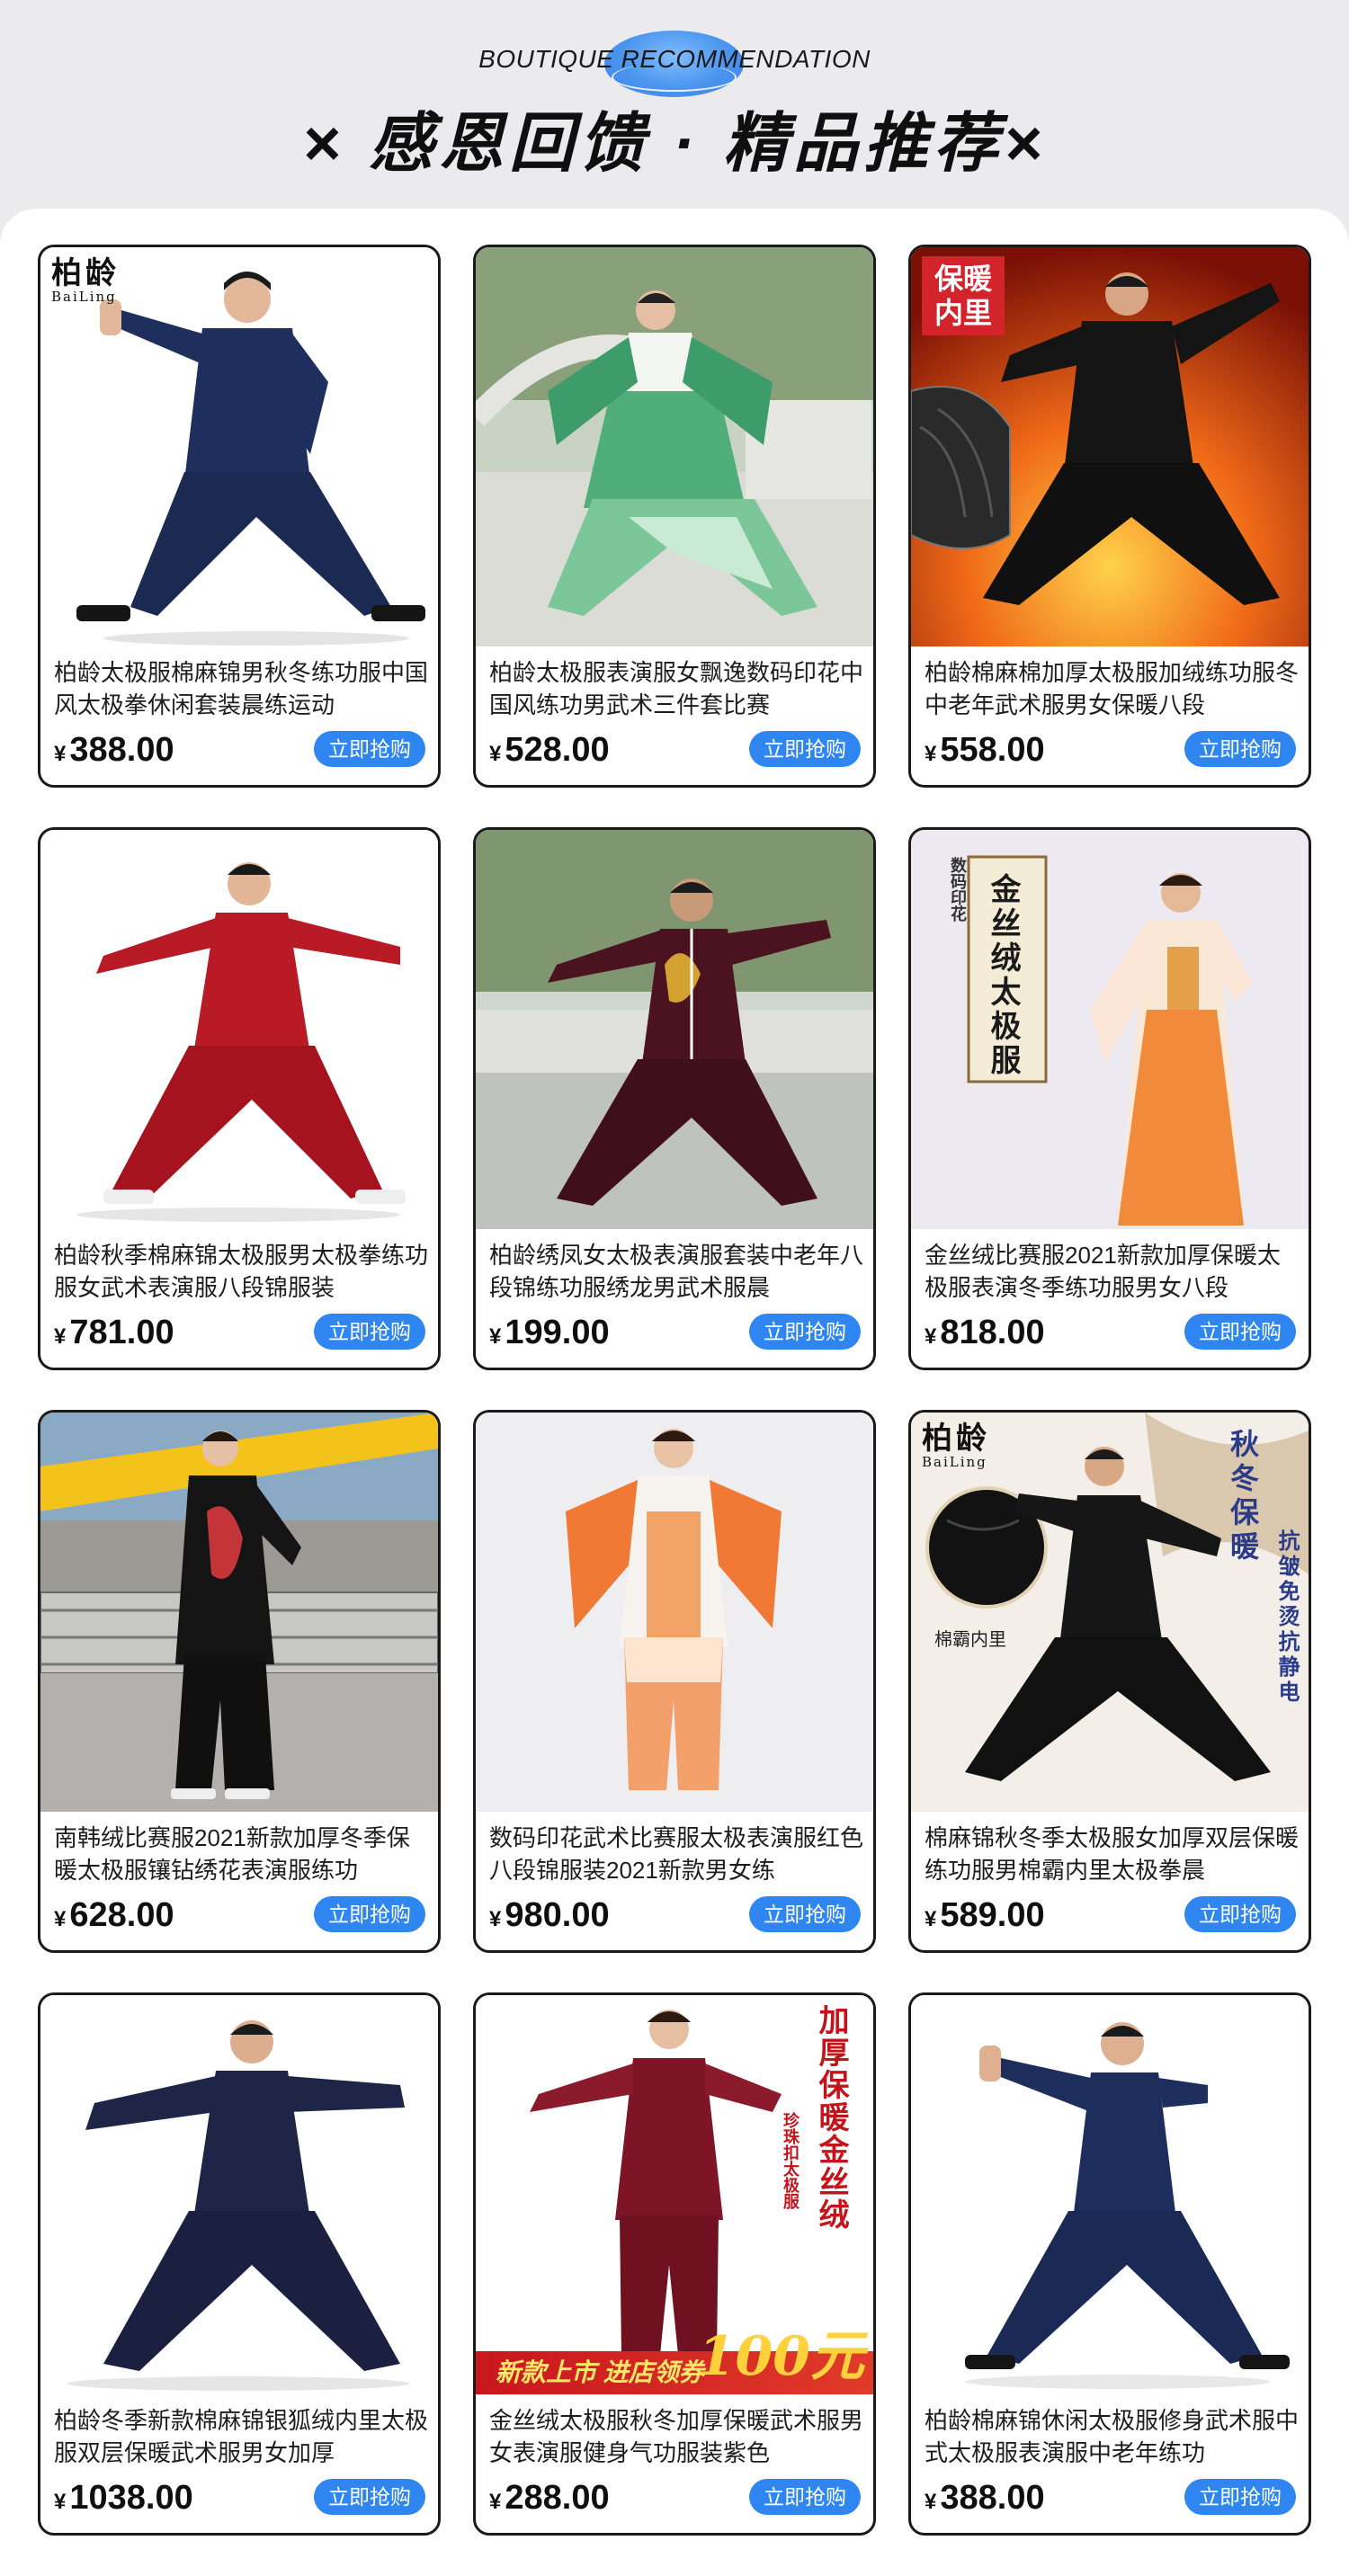 This screenshot has height=2576, width=1349. What do you see at coordinates (1110, 447) in the screenshot?
I see `product-image: 保暖内里` at bounding box center [1110, 447].